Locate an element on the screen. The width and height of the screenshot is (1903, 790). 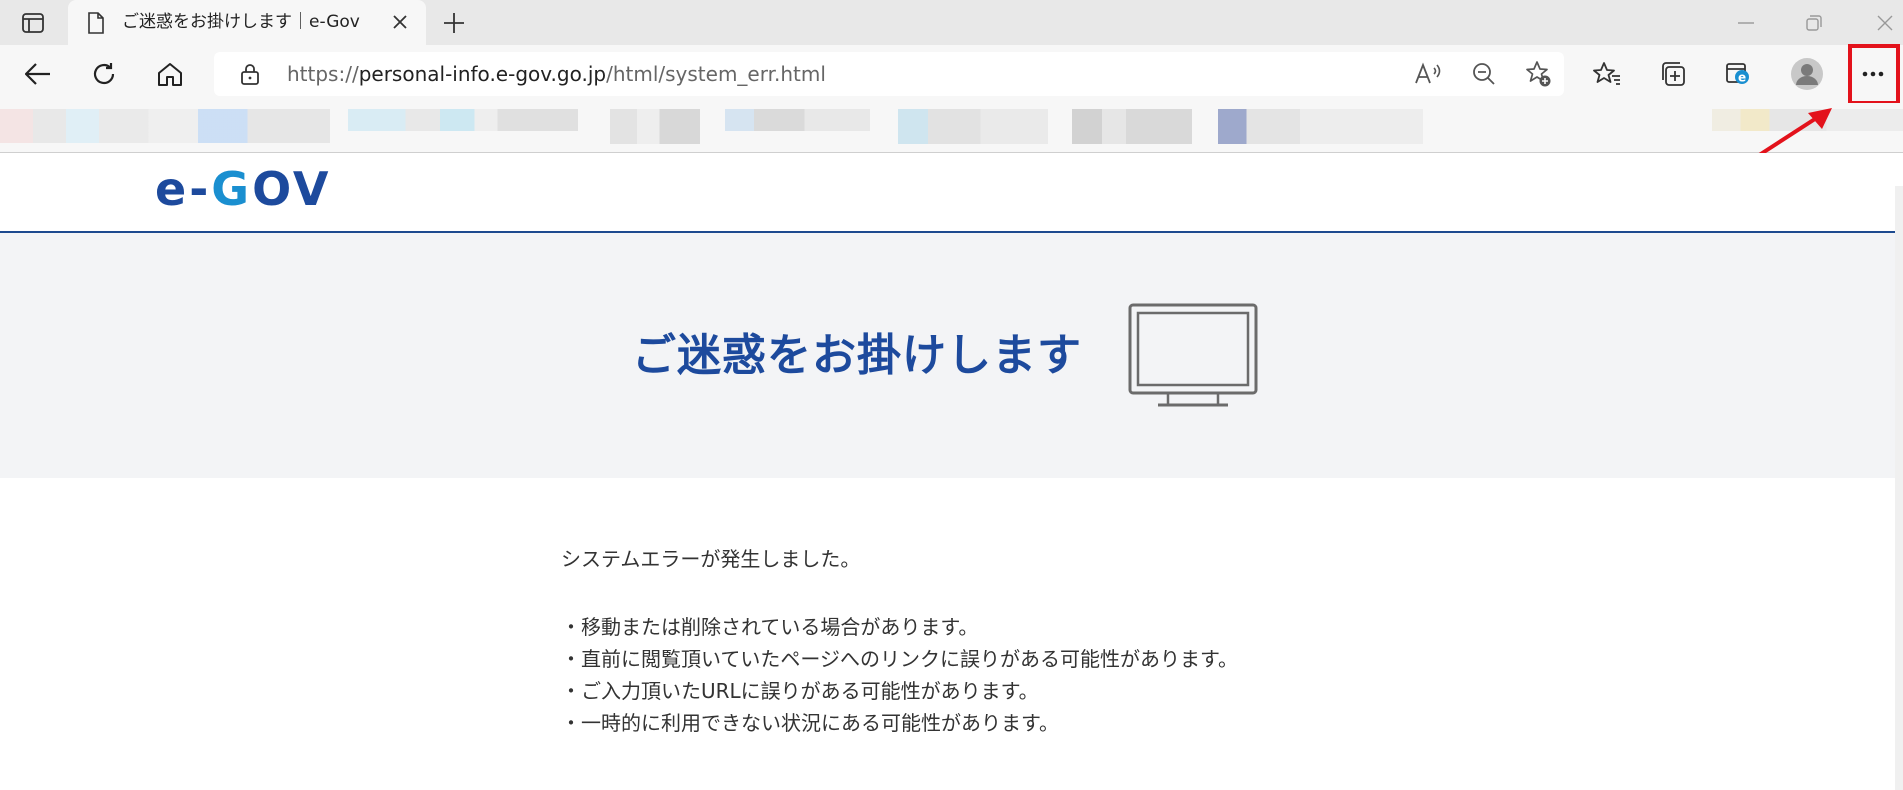
restore-button is located at coordinates (1814, 23).